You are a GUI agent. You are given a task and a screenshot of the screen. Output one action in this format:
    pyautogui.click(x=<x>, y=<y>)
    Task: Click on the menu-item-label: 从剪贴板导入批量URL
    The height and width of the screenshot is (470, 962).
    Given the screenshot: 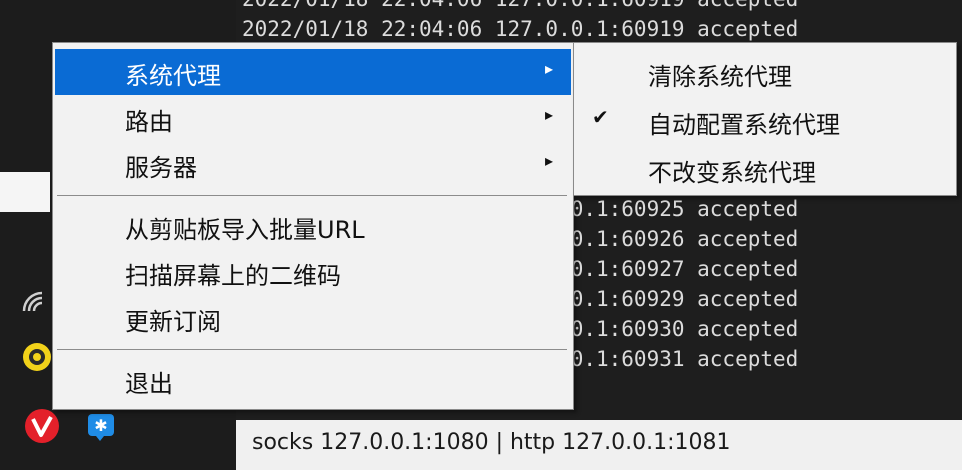 What is the action you would take?
    pyautogui.click(x=245, y=230)
    